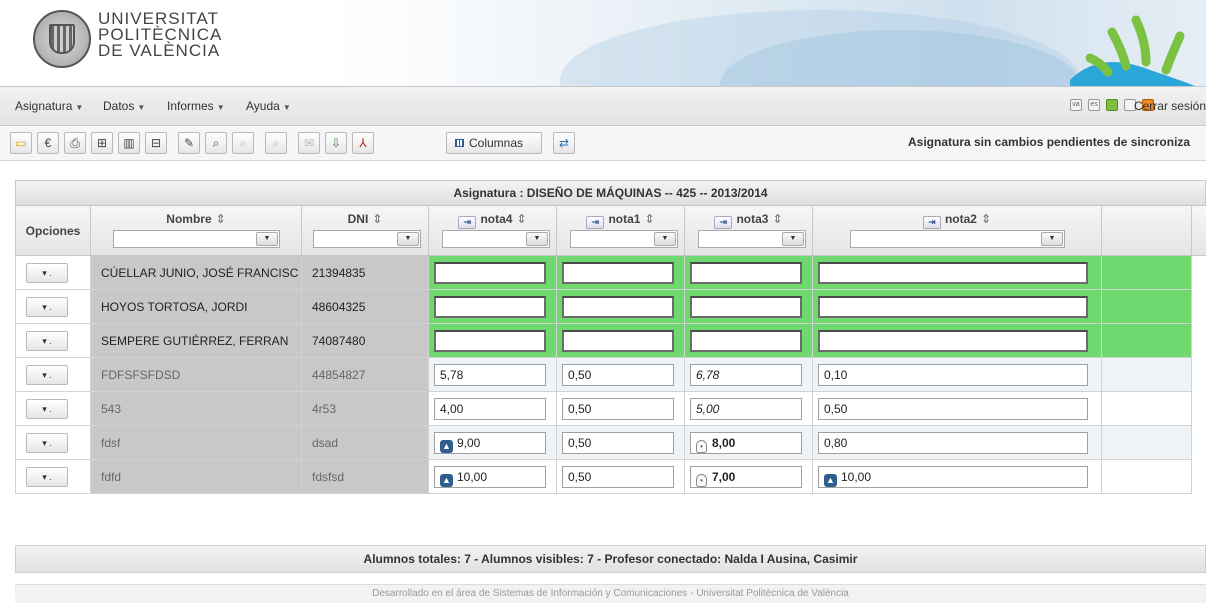 This screenshot has width=1206, height=603. What do you see at coordinates (243, 143) in the screenshot?
I see `find-next-icon: ⌕` at bounding box center [243, 143].